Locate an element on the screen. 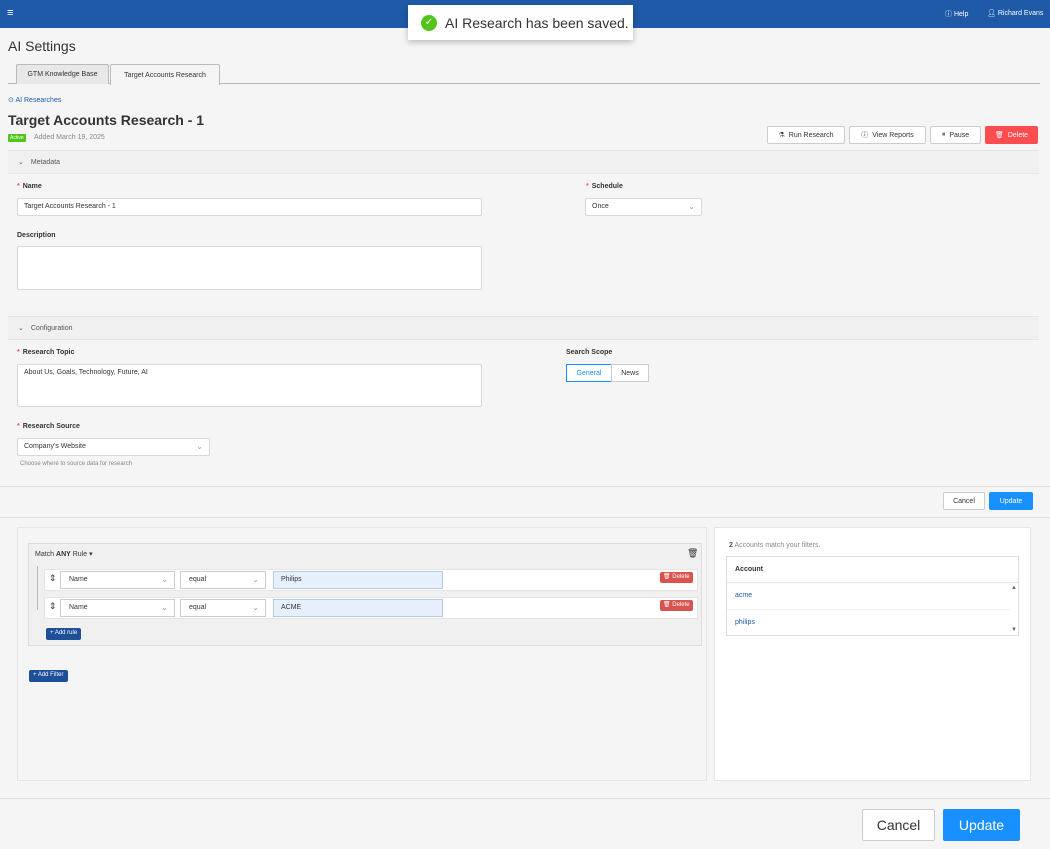 The width and height of the screenshot is (1050, 849). match-prefix: Match is located at coordinates (45, 554).